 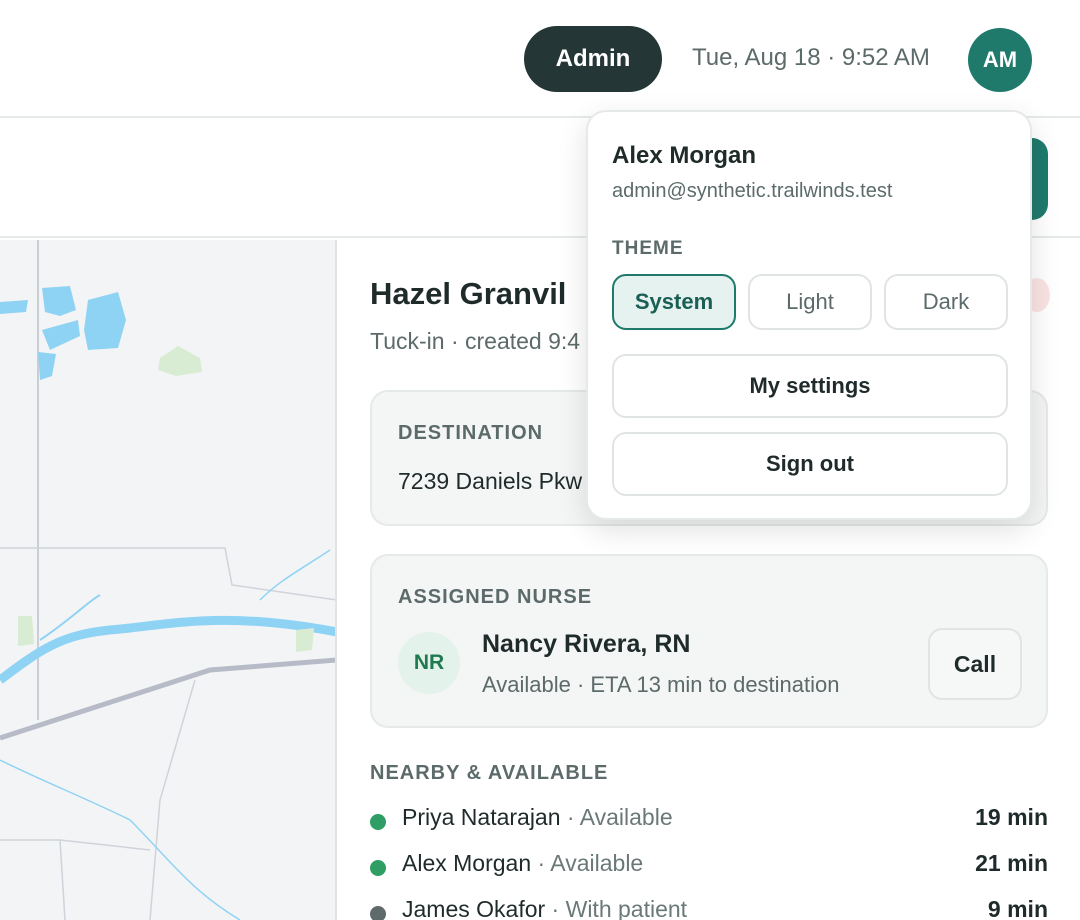 What do you see at coordinates (709, 907) in the screenshot?
I see `list-item: James Okafor · With patient 9 min` at bounding box center [709, 907].